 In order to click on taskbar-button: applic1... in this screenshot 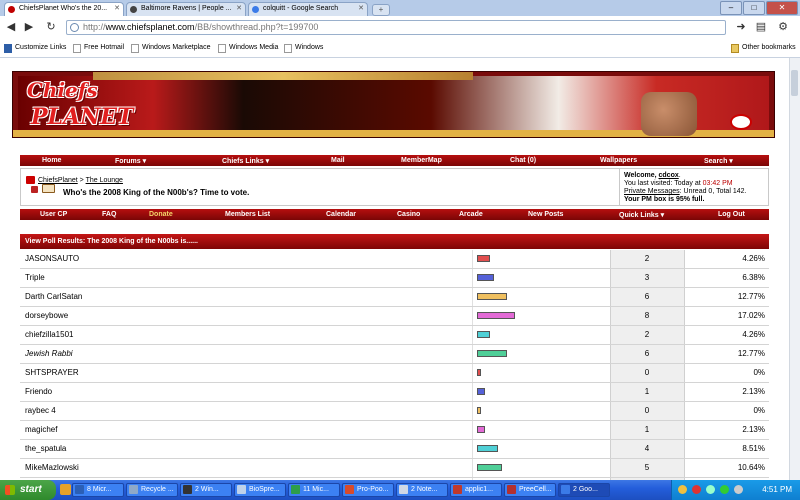, I will do `click(476, 490)`.